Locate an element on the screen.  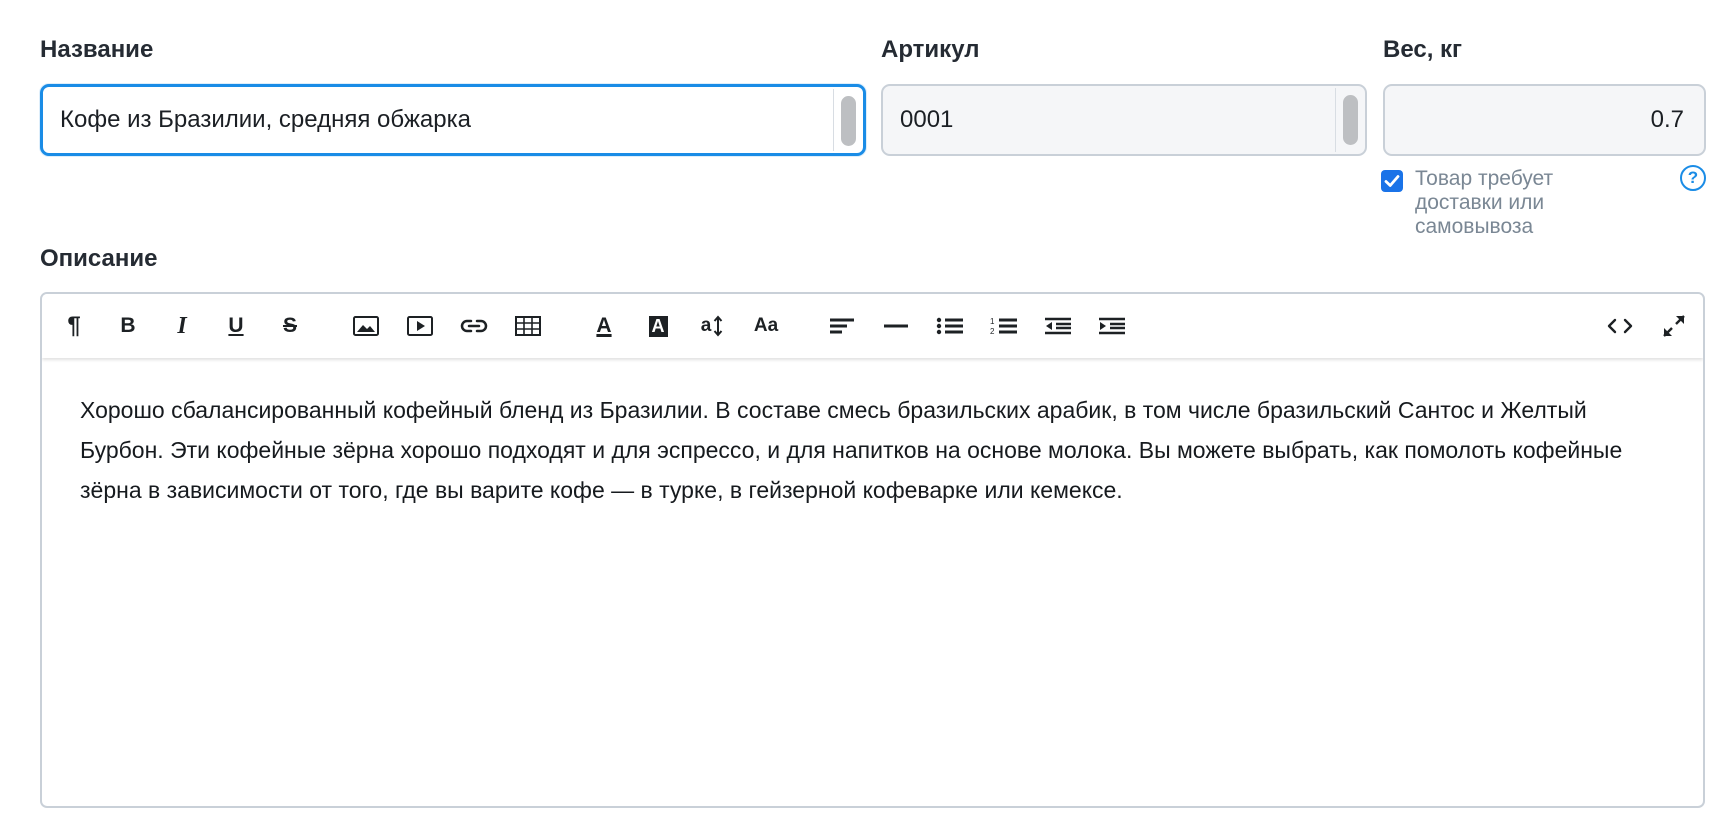
weight-label: Вес, кг is located at coordinates (1423, 49).